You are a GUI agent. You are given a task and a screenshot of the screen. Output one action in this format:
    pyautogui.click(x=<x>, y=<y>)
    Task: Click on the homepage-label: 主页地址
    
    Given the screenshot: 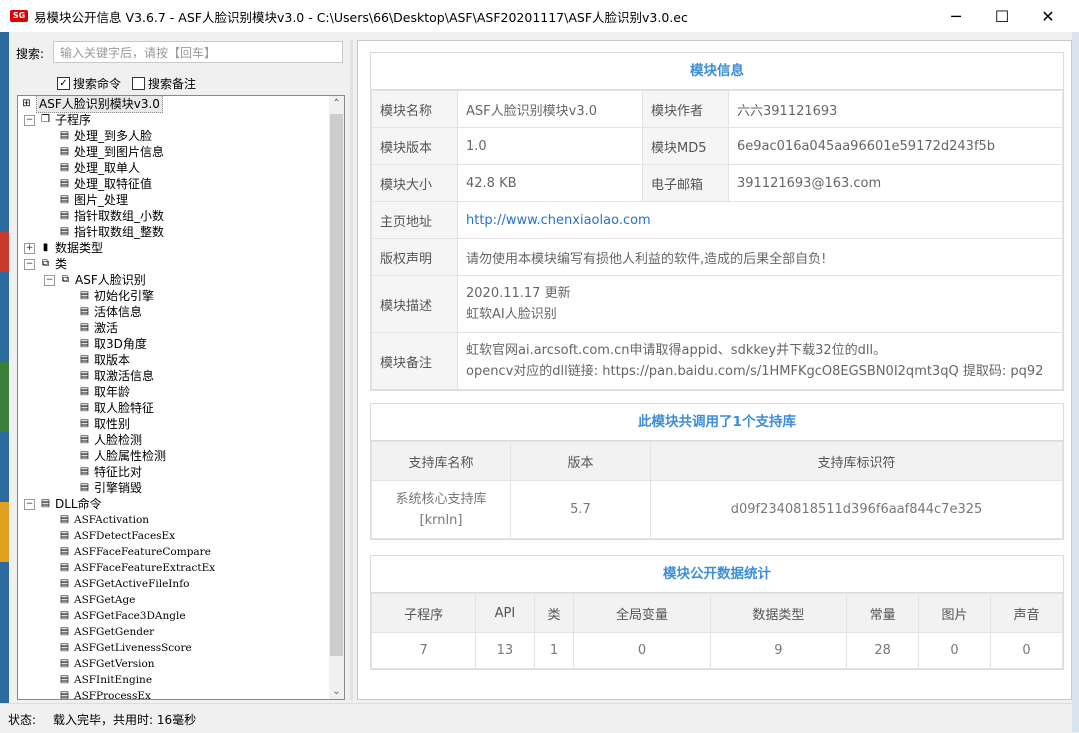 What is the action you would take?
    pyautogui.click(x=414, y=220)
    